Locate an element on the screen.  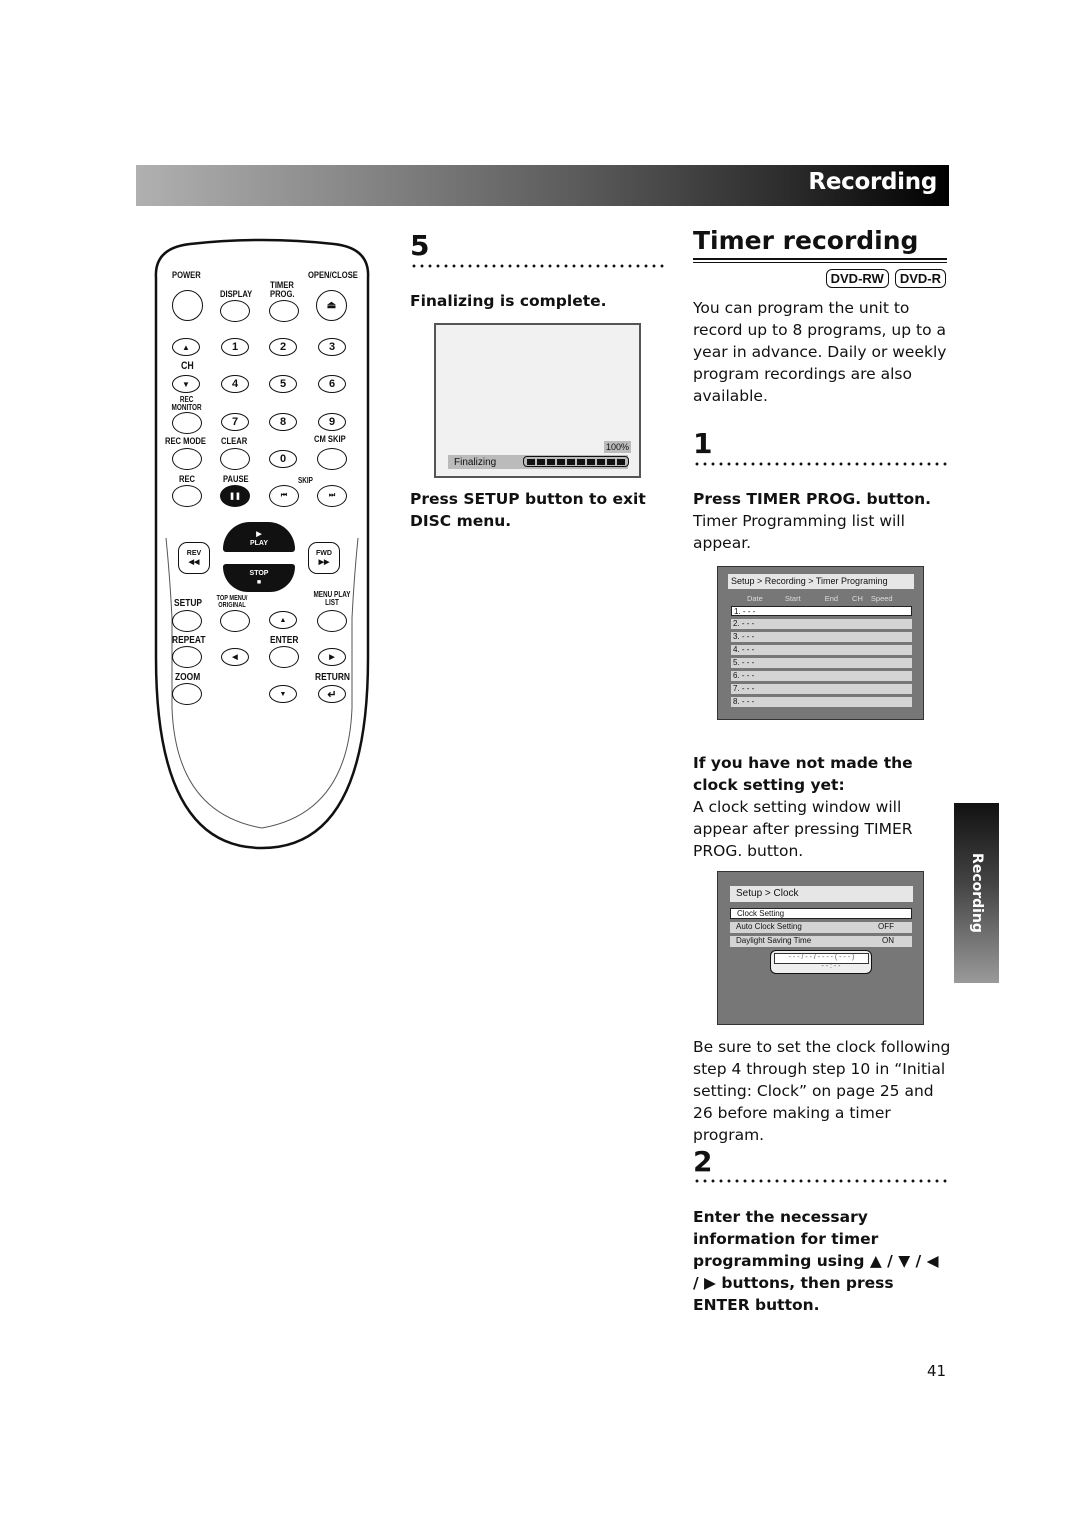
timer-list-row: 7. - - - is located at coordinates (821, 689).